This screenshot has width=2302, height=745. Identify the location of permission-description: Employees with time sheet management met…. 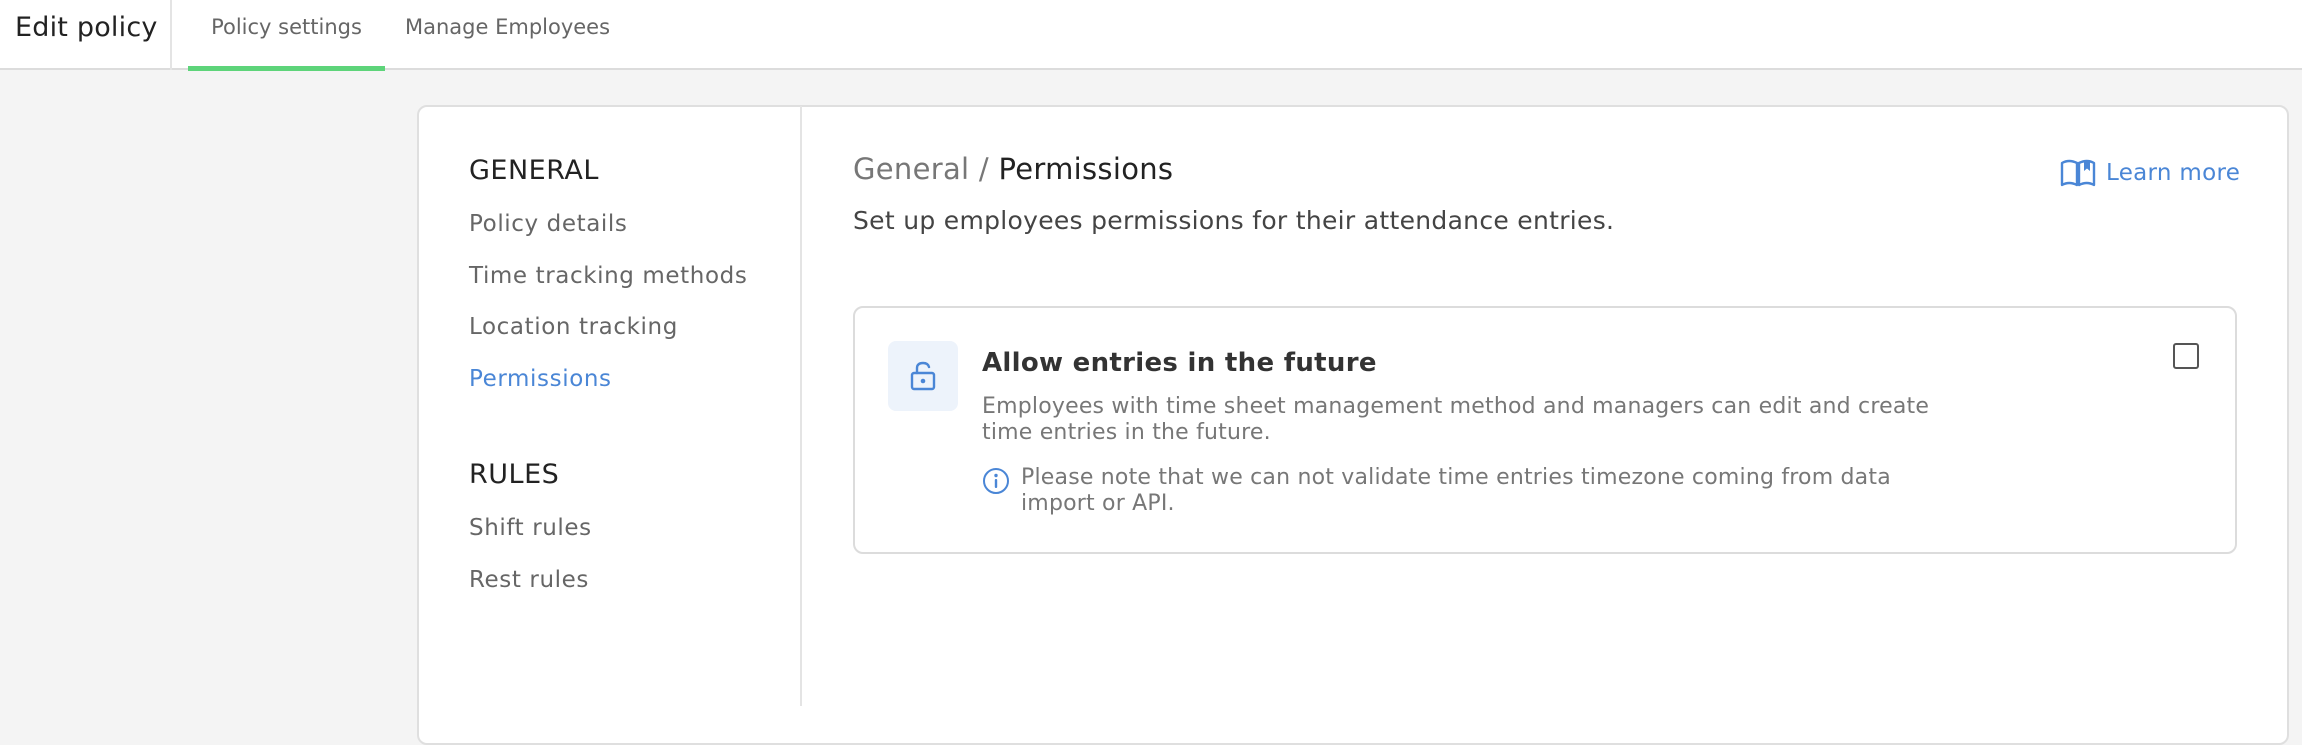
(1456, 419).